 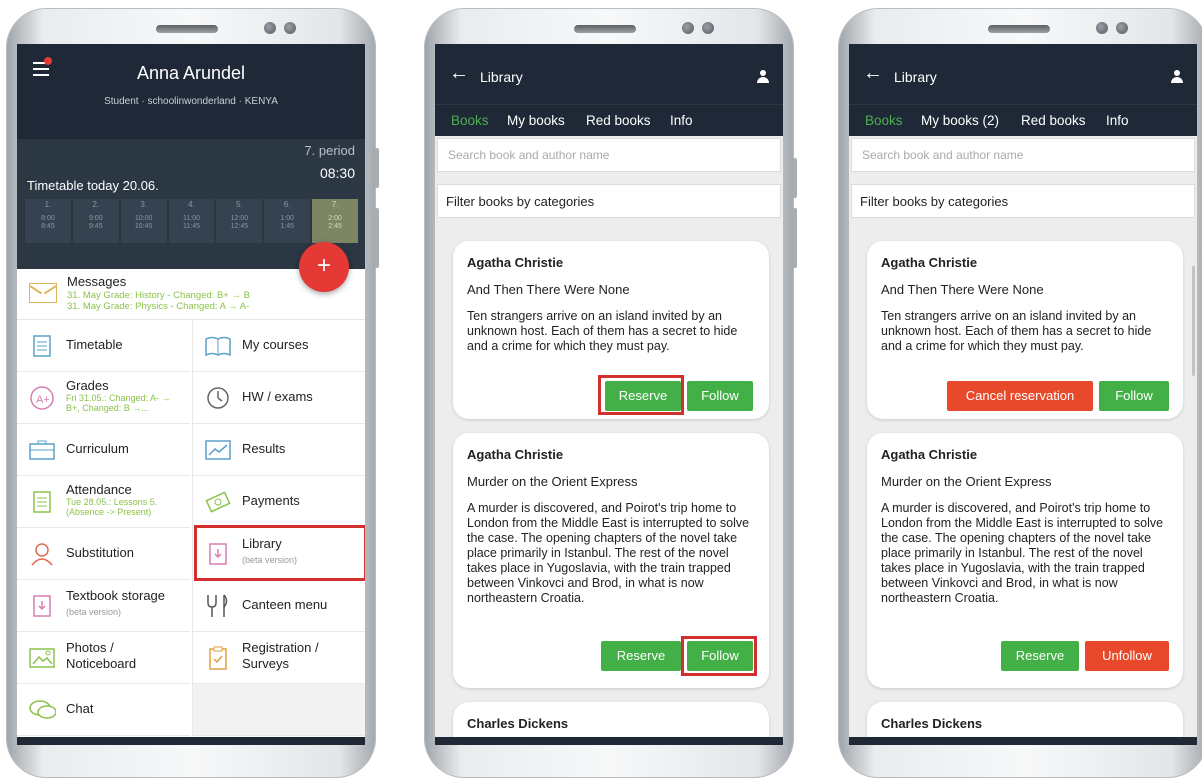 I want to click on tile-my-courses: My courses, so click(x=278, y=346).